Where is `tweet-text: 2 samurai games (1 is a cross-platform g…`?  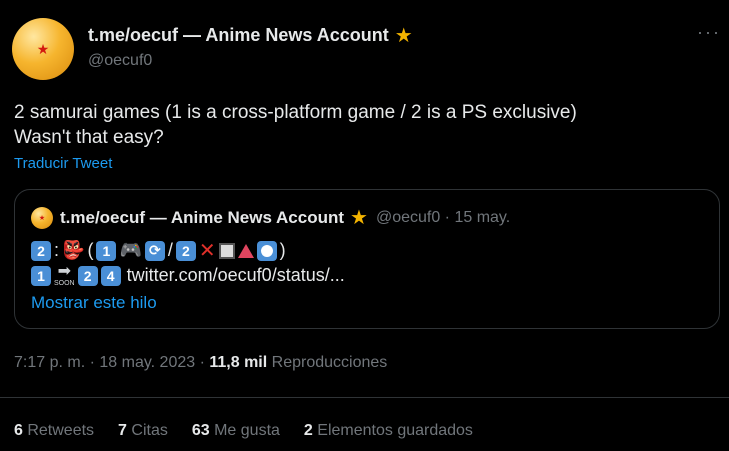
tweet-text: 2 samurai games (1 is a cross-platform g… is located at coordinates (295, 125).